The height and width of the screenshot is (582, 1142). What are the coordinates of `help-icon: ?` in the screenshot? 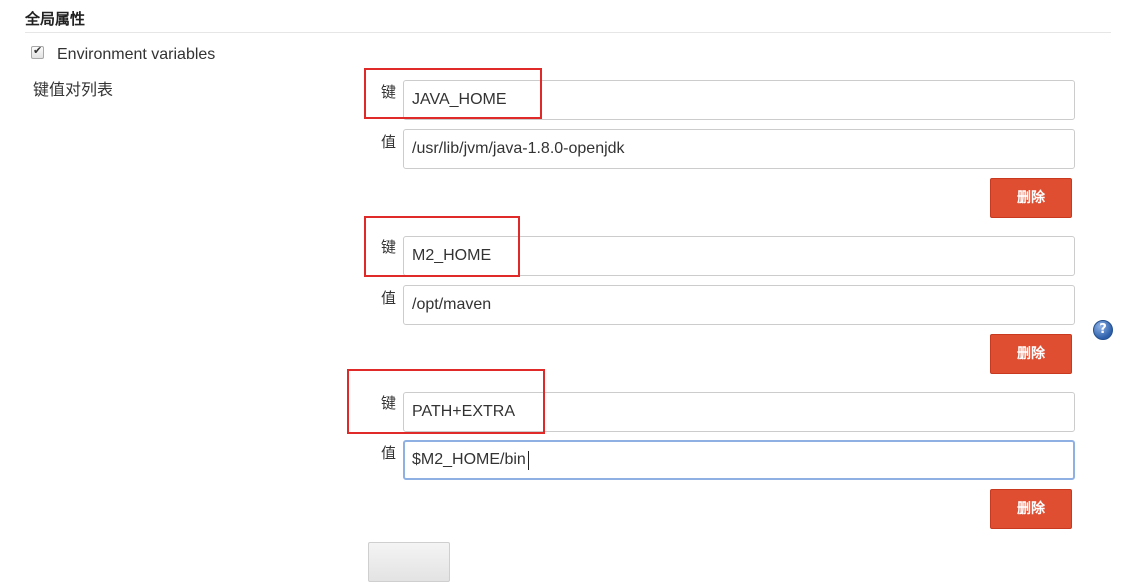 It's located at (1103, 330).